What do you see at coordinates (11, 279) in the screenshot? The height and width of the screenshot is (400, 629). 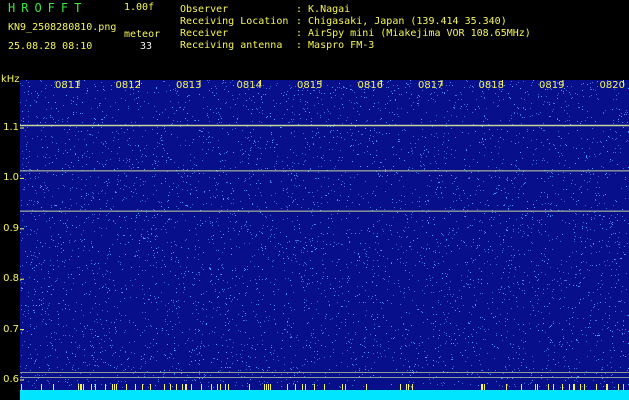 I see `y-tick-label: 0.8` at bounding box center [11, 279].